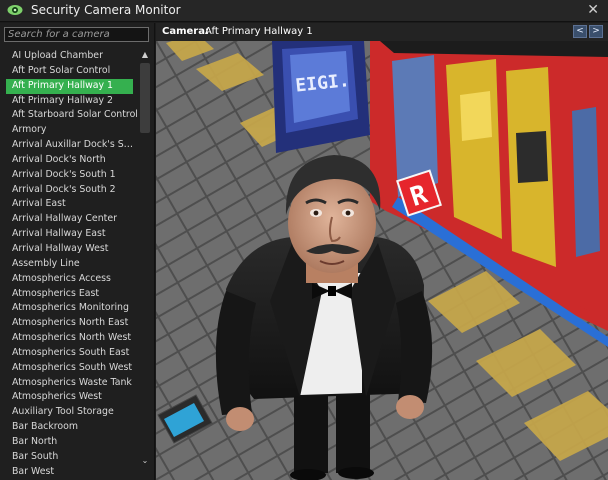  I want to click on camera-list-item: Atmospherics North West, so click(69, 338).